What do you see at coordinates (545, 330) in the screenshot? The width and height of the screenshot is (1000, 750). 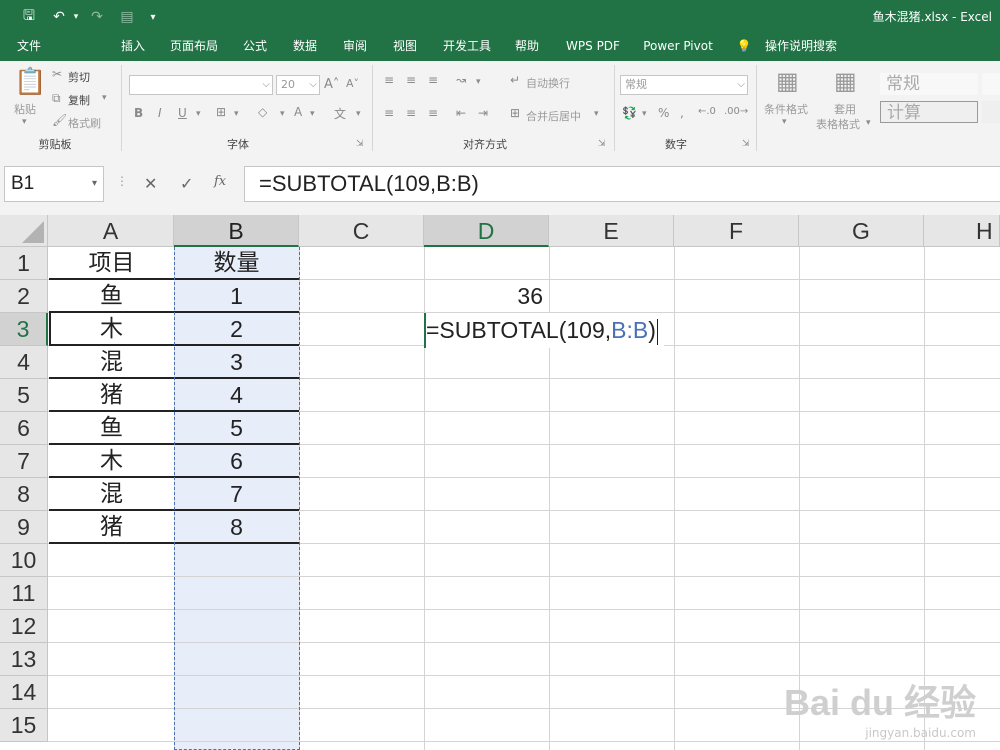 I see `cell-d3-editor: =SUBTOTAL(109,B:B)` at bounding box center [545, 330].